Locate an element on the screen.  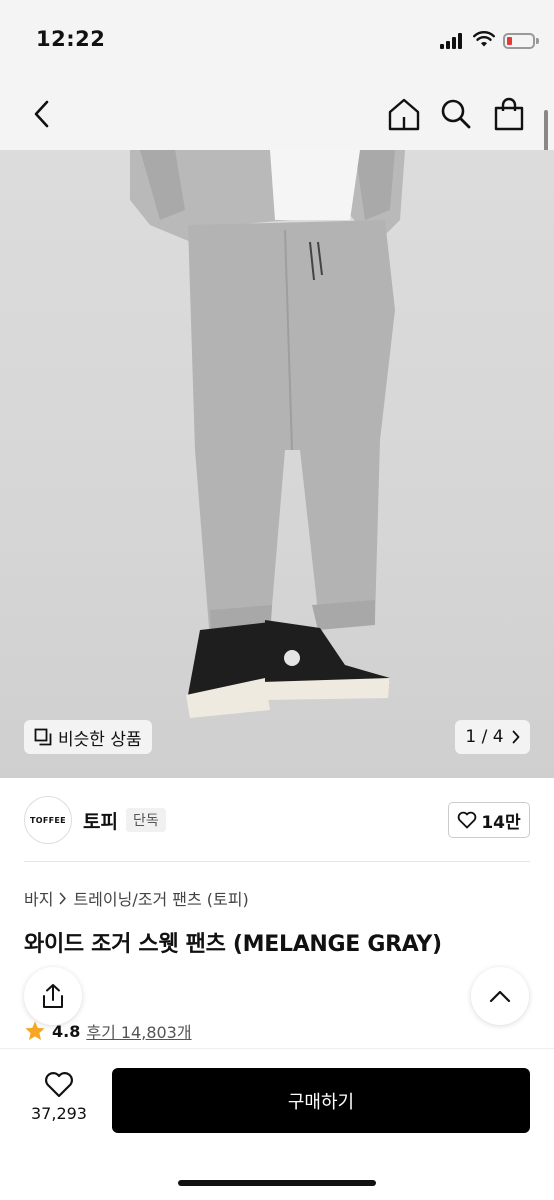
search-button is located at coordinates (456, 114).